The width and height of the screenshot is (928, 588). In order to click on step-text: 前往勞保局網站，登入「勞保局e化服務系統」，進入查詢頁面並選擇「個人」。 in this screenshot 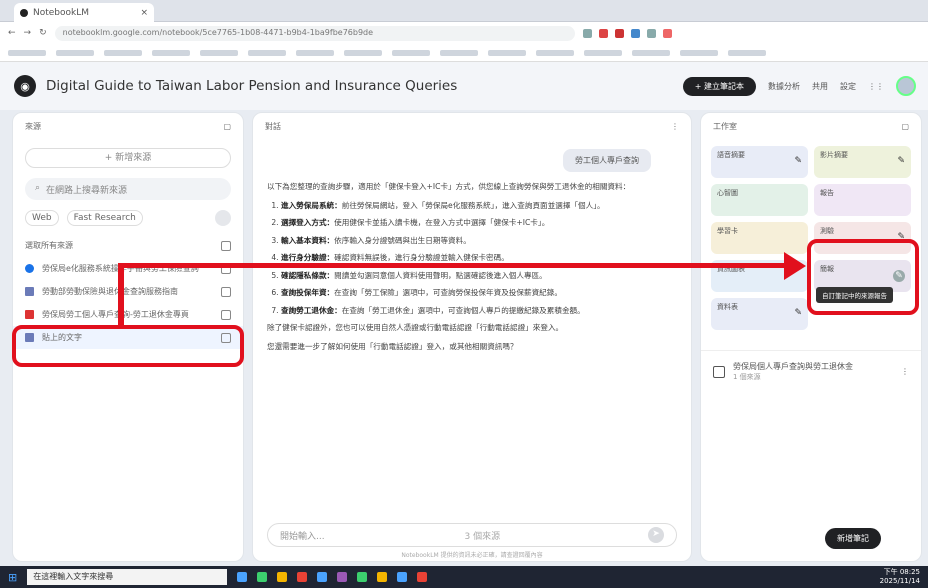, I will do `click(473, 205)`.